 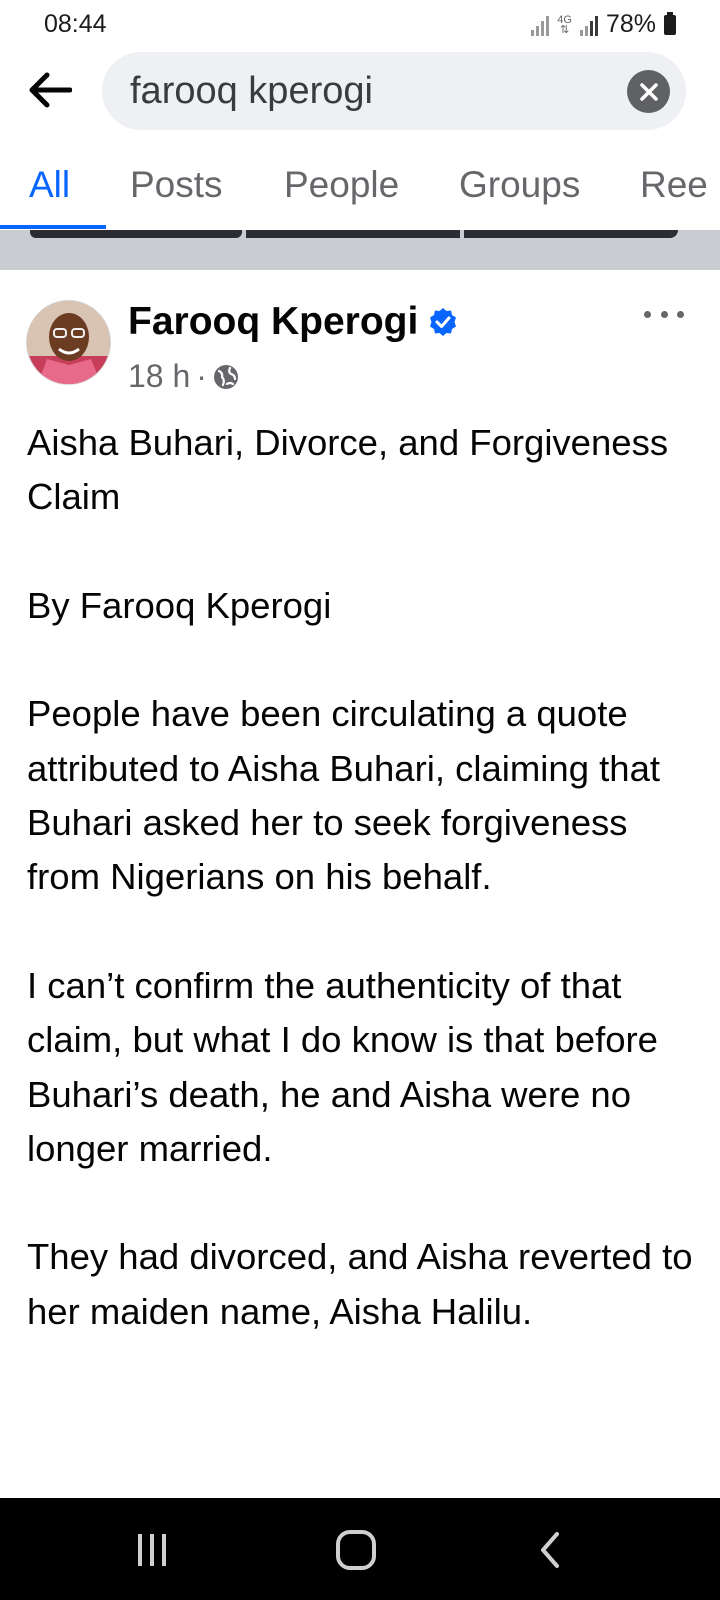 What do you see at coordinates (674, 185) in the screenshot?
I see `tab-reels: Ree` at bounding box center [674, 185].